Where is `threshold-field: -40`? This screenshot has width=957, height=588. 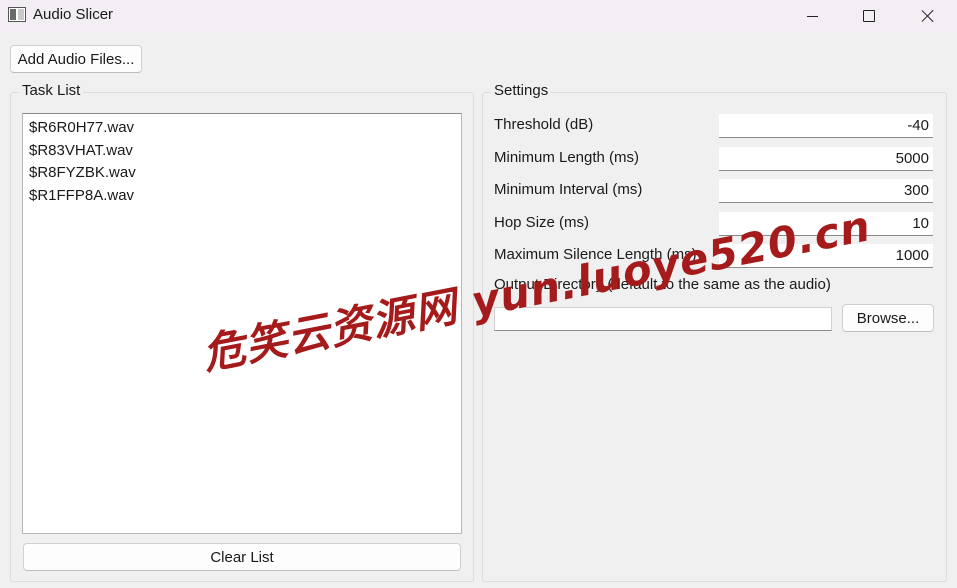
threshold-field: -40 is located at coordinates (826, 126).